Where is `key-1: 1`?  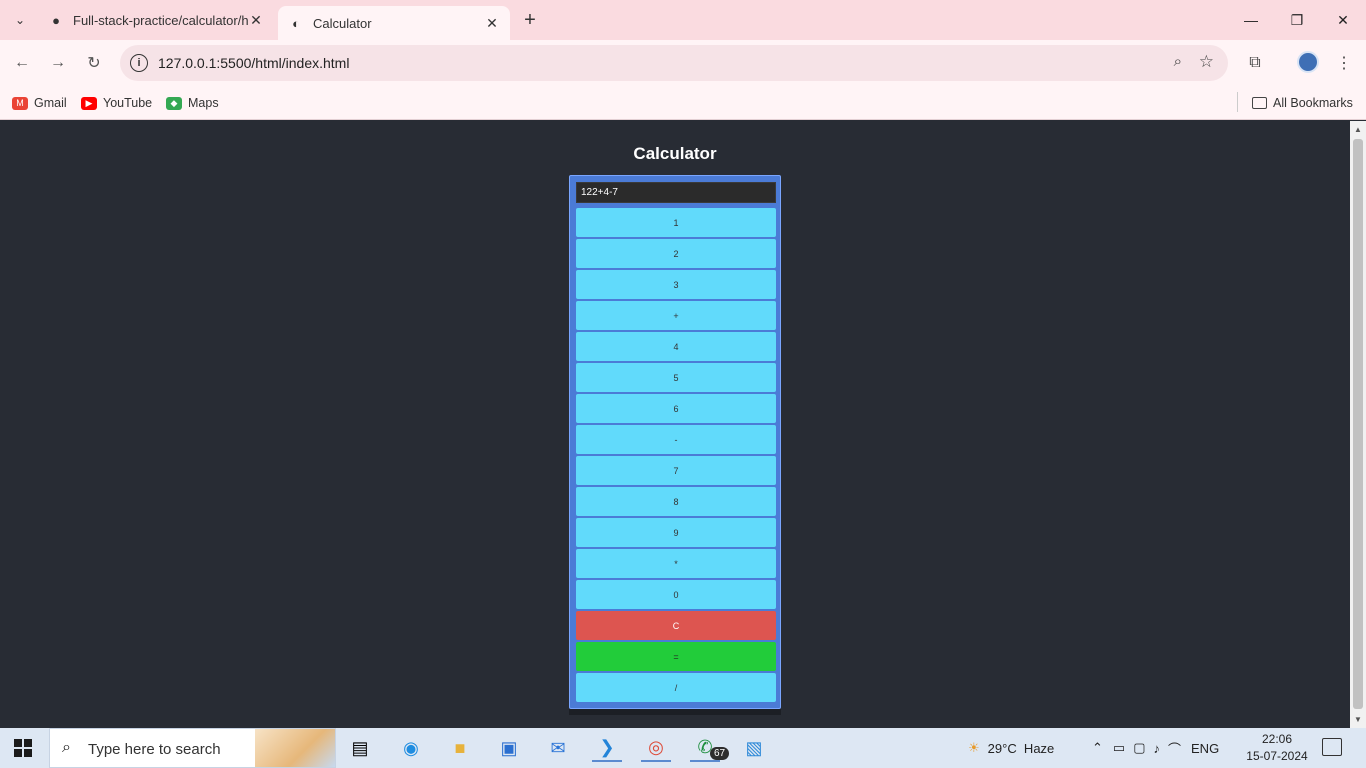 key-1: 1 is located at coordinates (676, 222).